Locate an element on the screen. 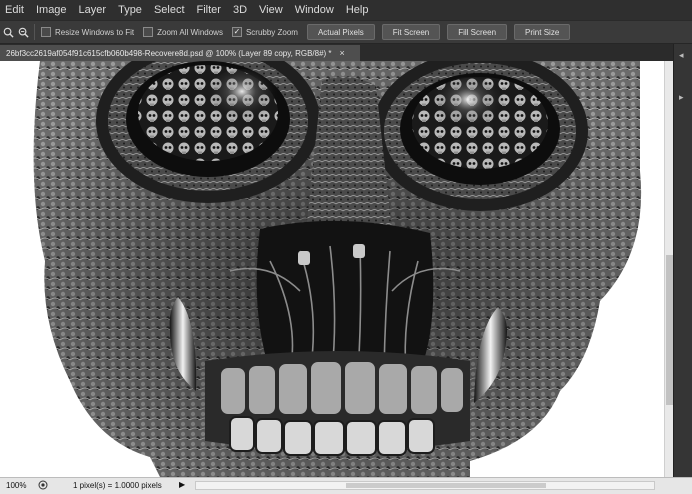  collapsed-panel-dock: ◂ ▸ is located at coordinates (682, 260).